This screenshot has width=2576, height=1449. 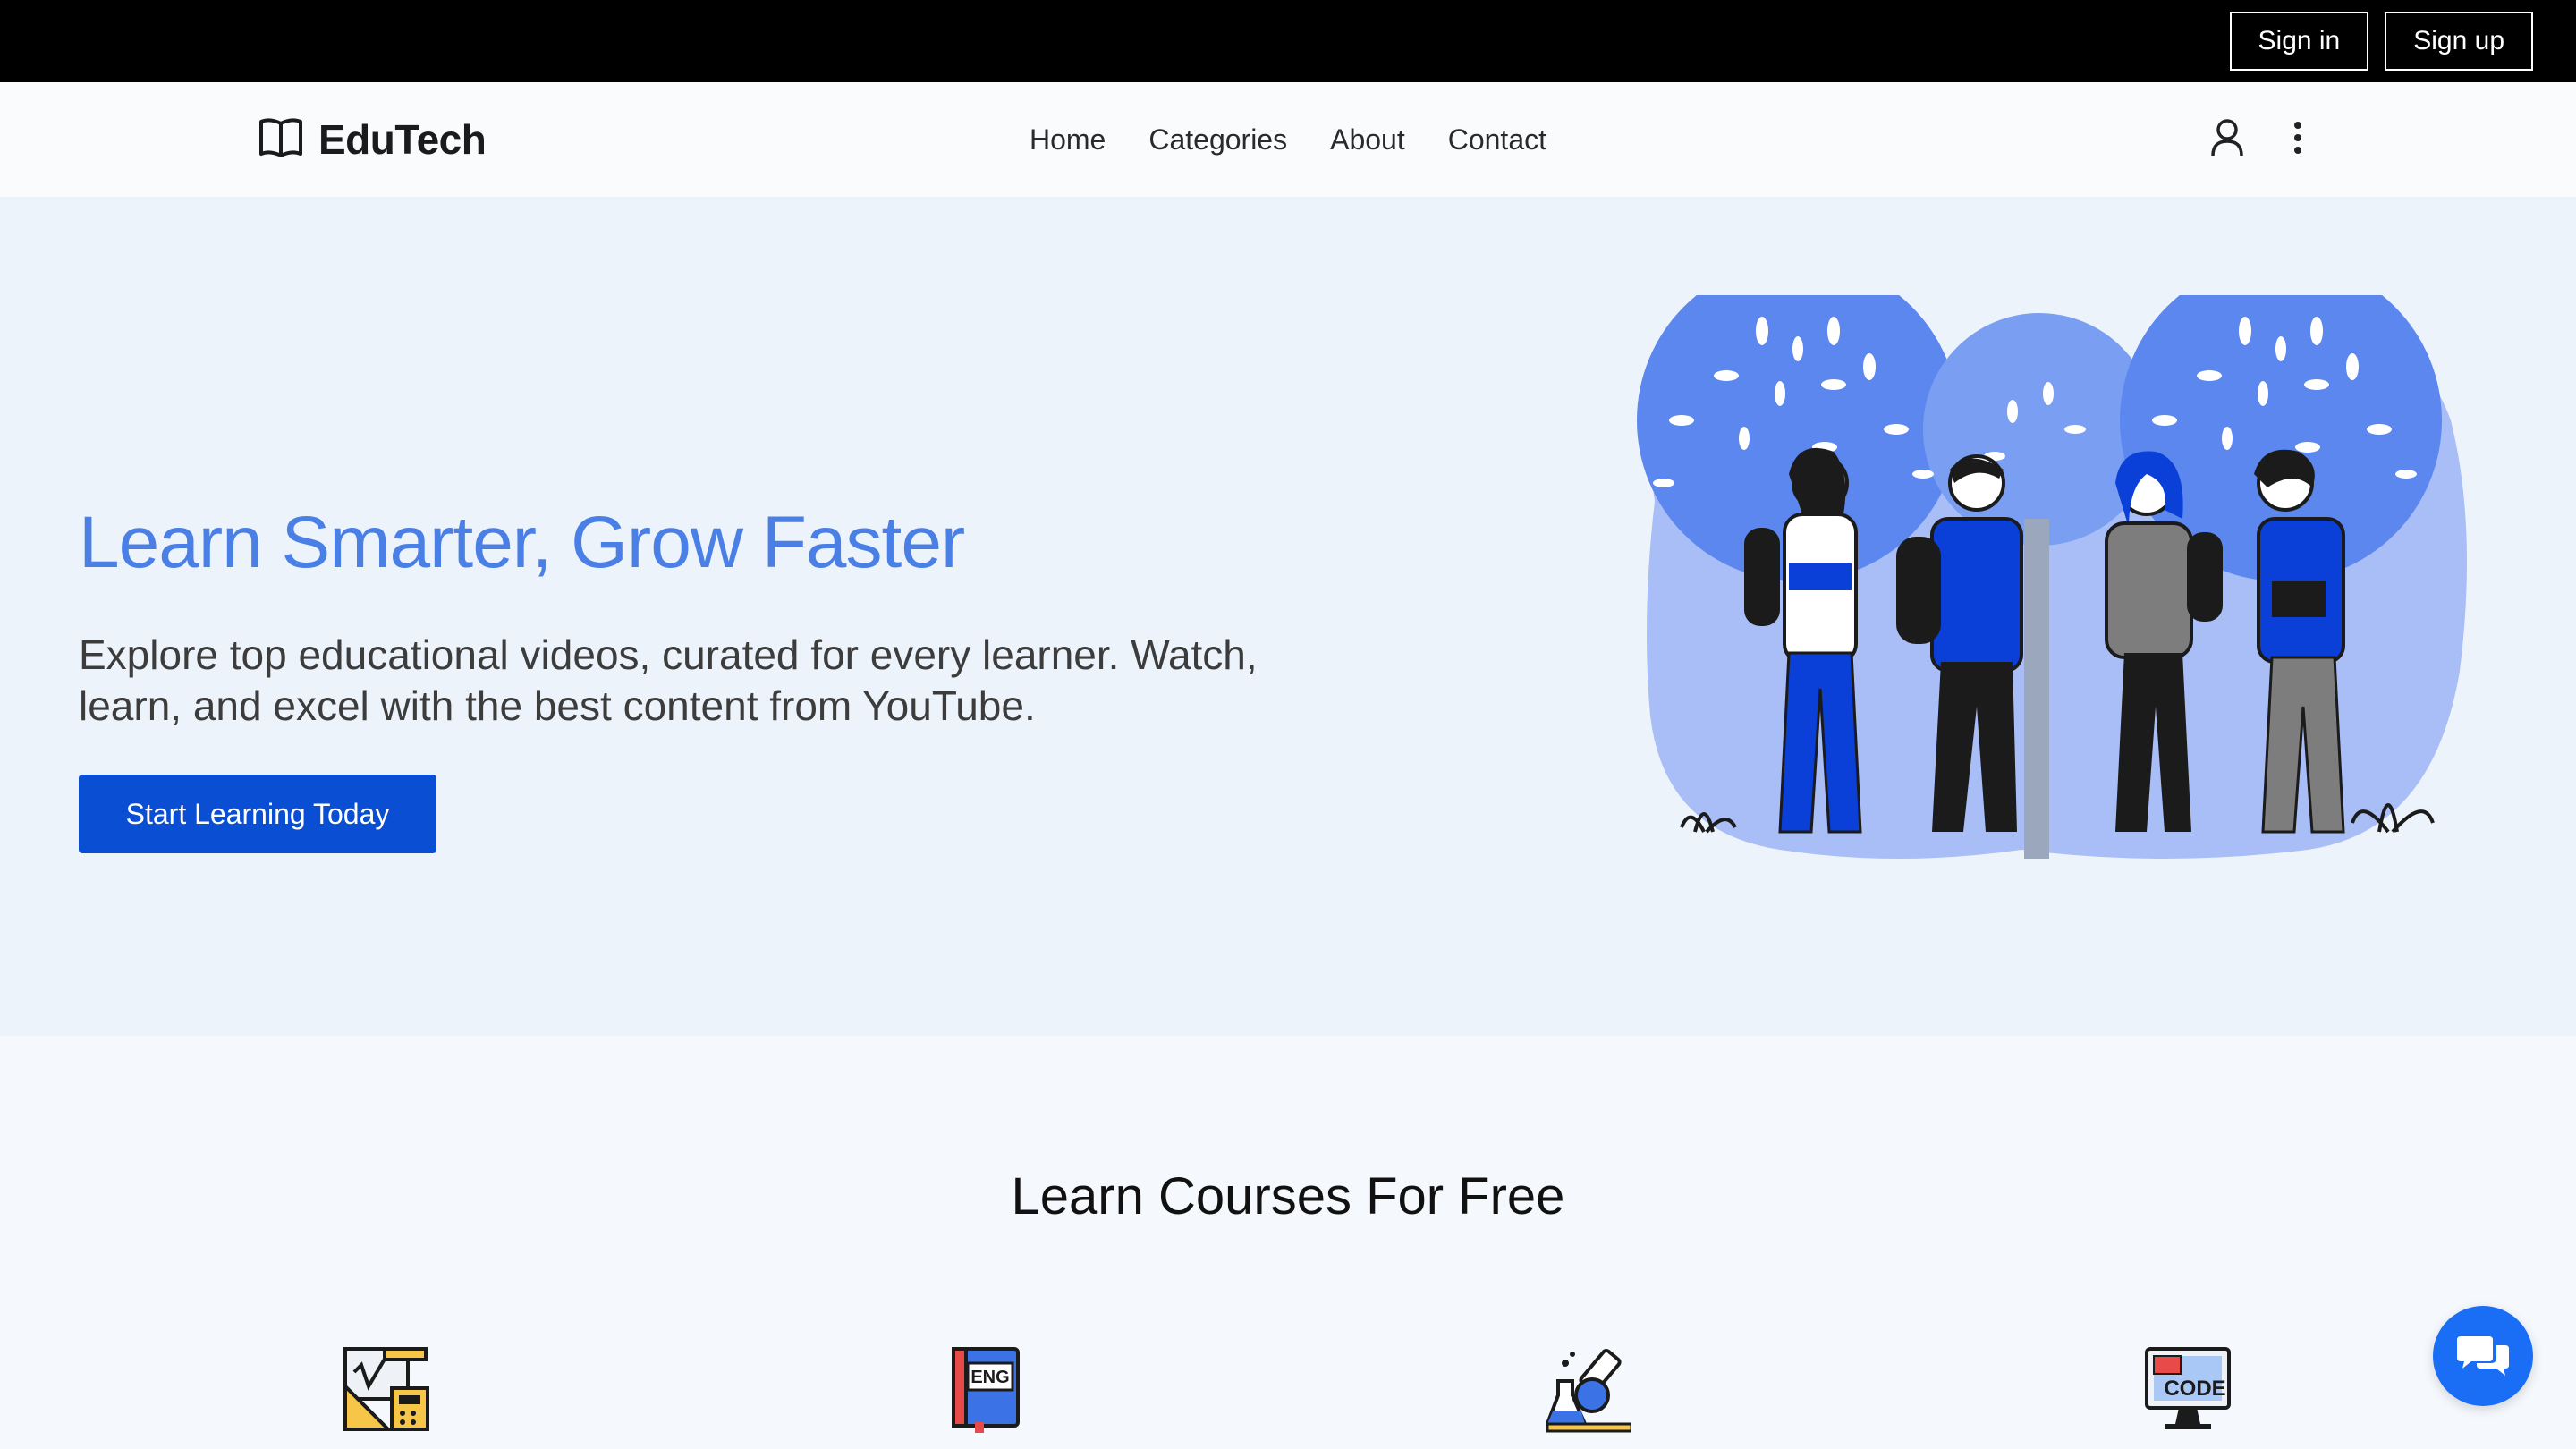 I want to click on students-illustration, so click(x=2053, y=570).